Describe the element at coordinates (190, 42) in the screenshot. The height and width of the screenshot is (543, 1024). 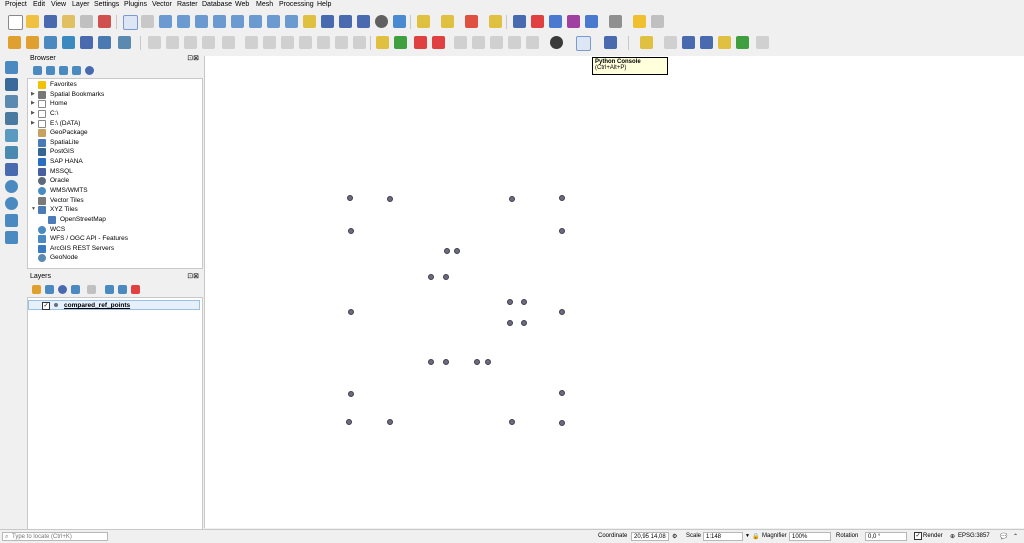
I see `save-edits-icon` at that location.